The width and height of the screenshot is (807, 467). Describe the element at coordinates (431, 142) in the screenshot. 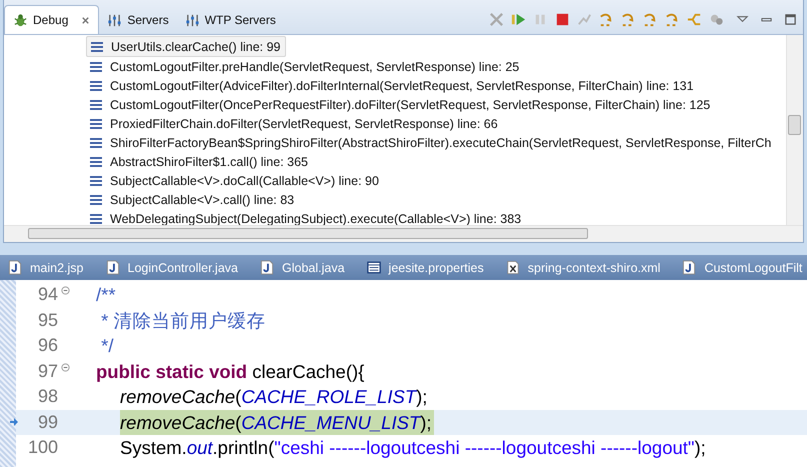

I see `stack-frame-item: ShiroFilterFactoryBean$SpringShiroFilter(AbstractShiroFilter).executeChain(ServletRequest, ServletResponse, FilterCh` at that location.